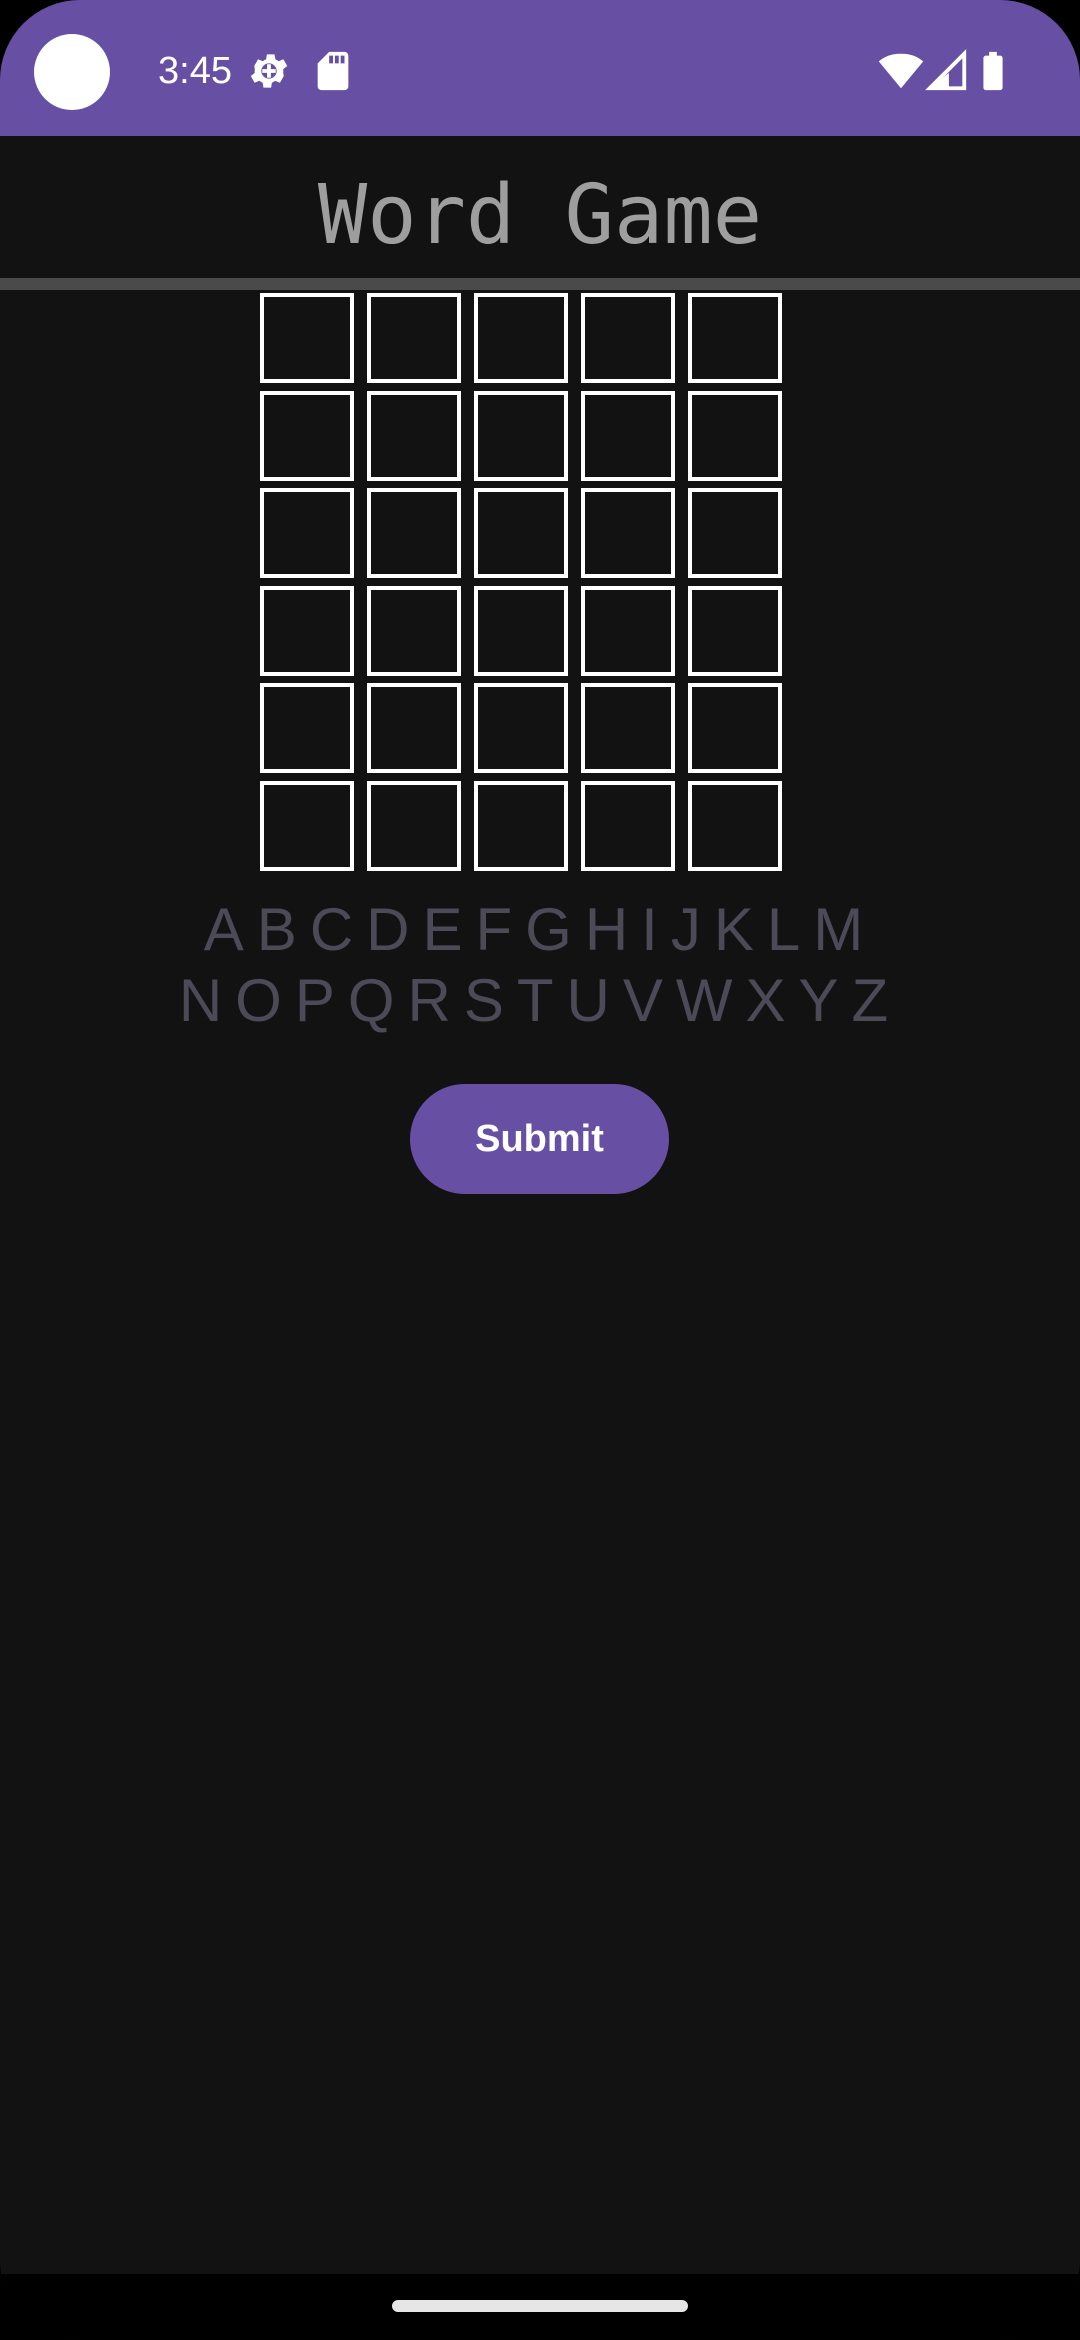  What do you see at coordinates (195, 71) in the screenshot?
I see `status-time: 3:45` at bounding box center [195, 71].